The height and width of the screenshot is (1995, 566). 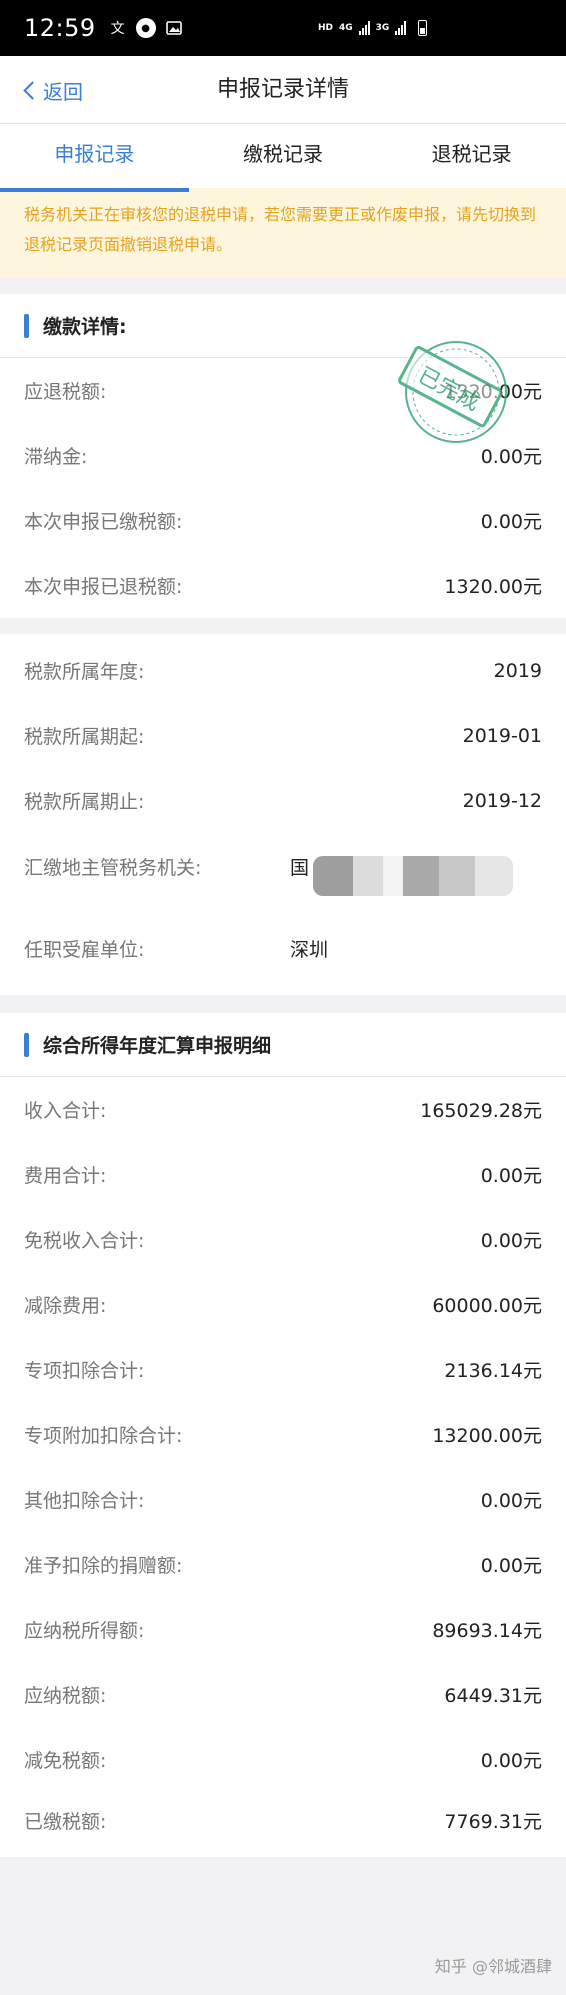 What do you see at coordinates (517, 670) in the screenshot?
I see `row-value: 2019` at bounding box center [517, 670].